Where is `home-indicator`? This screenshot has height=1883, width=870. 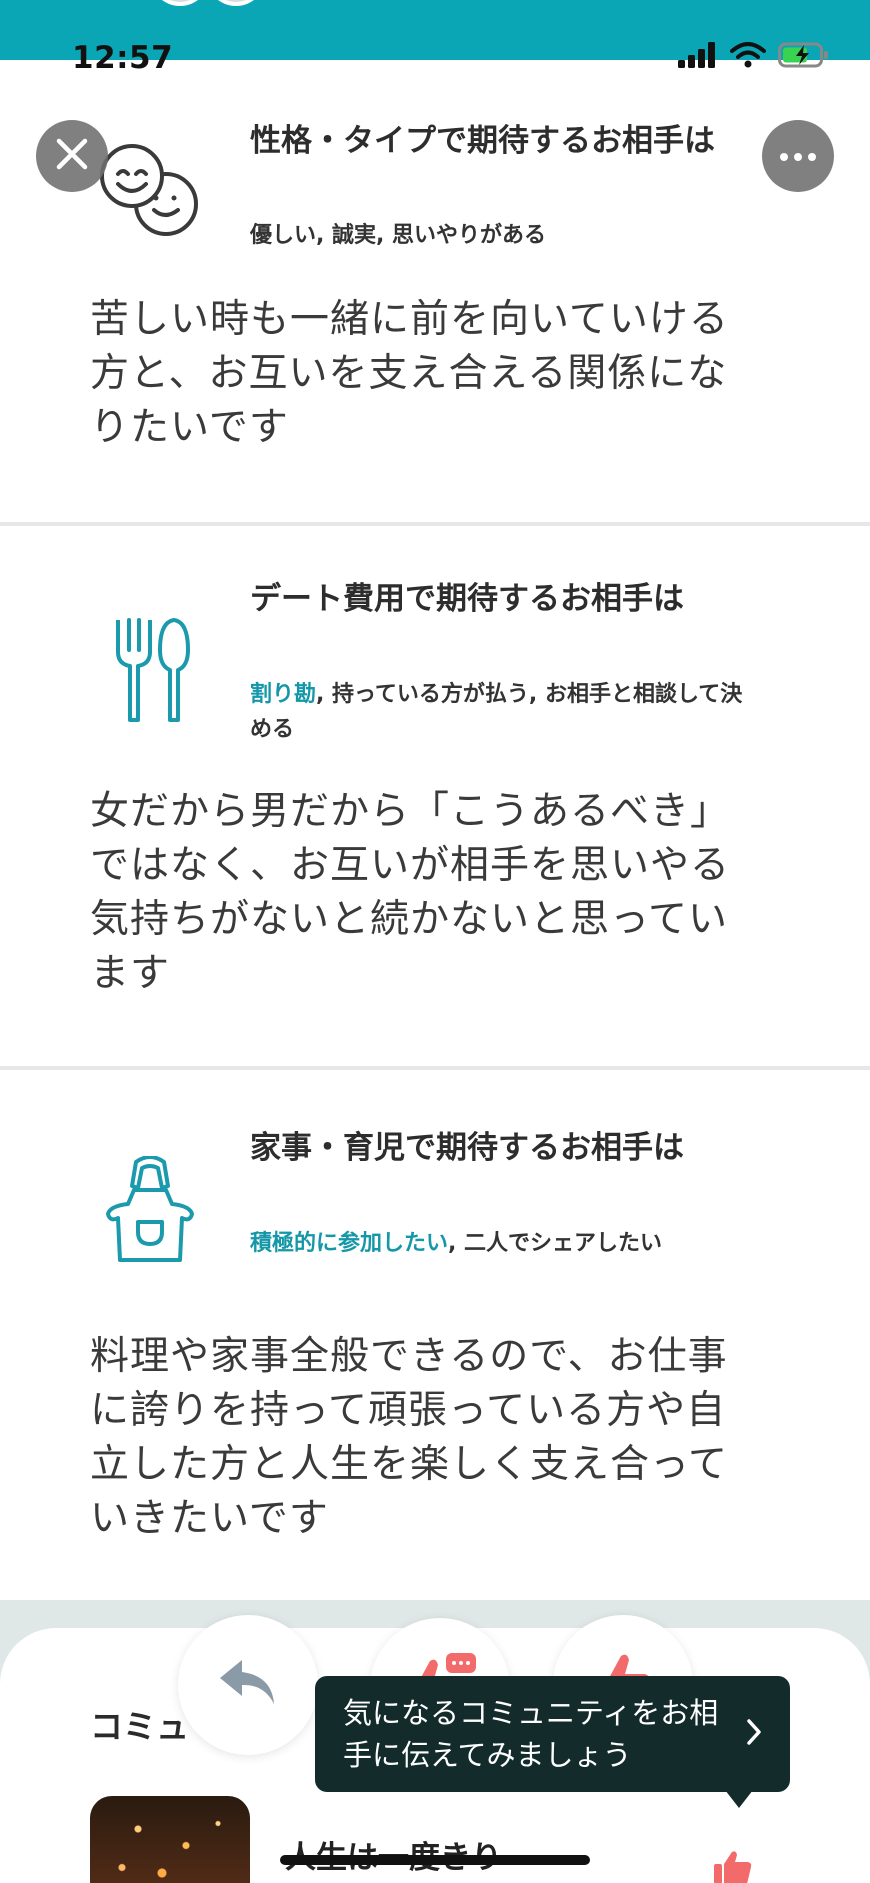 home-indicator is located at coordinates (435, 1860).